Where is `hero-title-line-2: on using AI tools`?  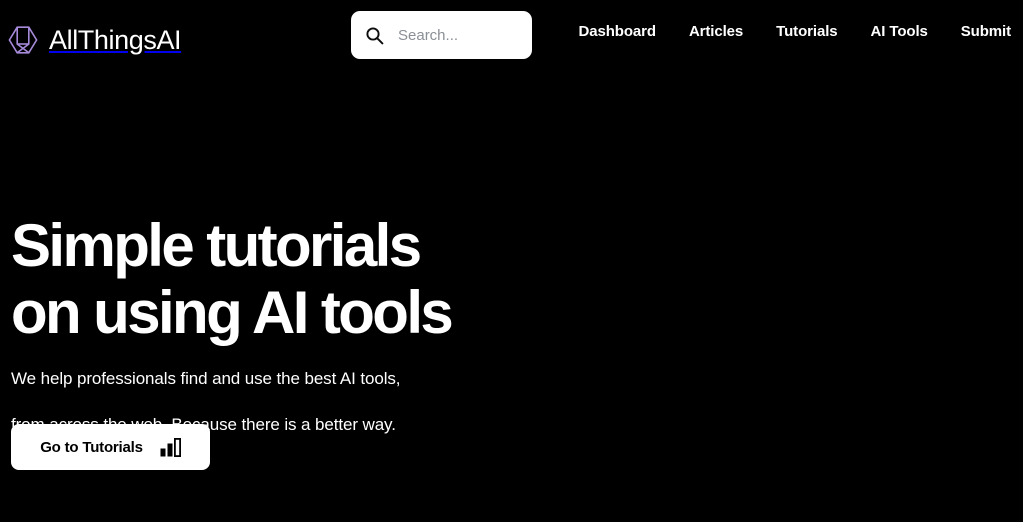 hero-title-line-2: on using AI tools is located at coordinates (232, 312).